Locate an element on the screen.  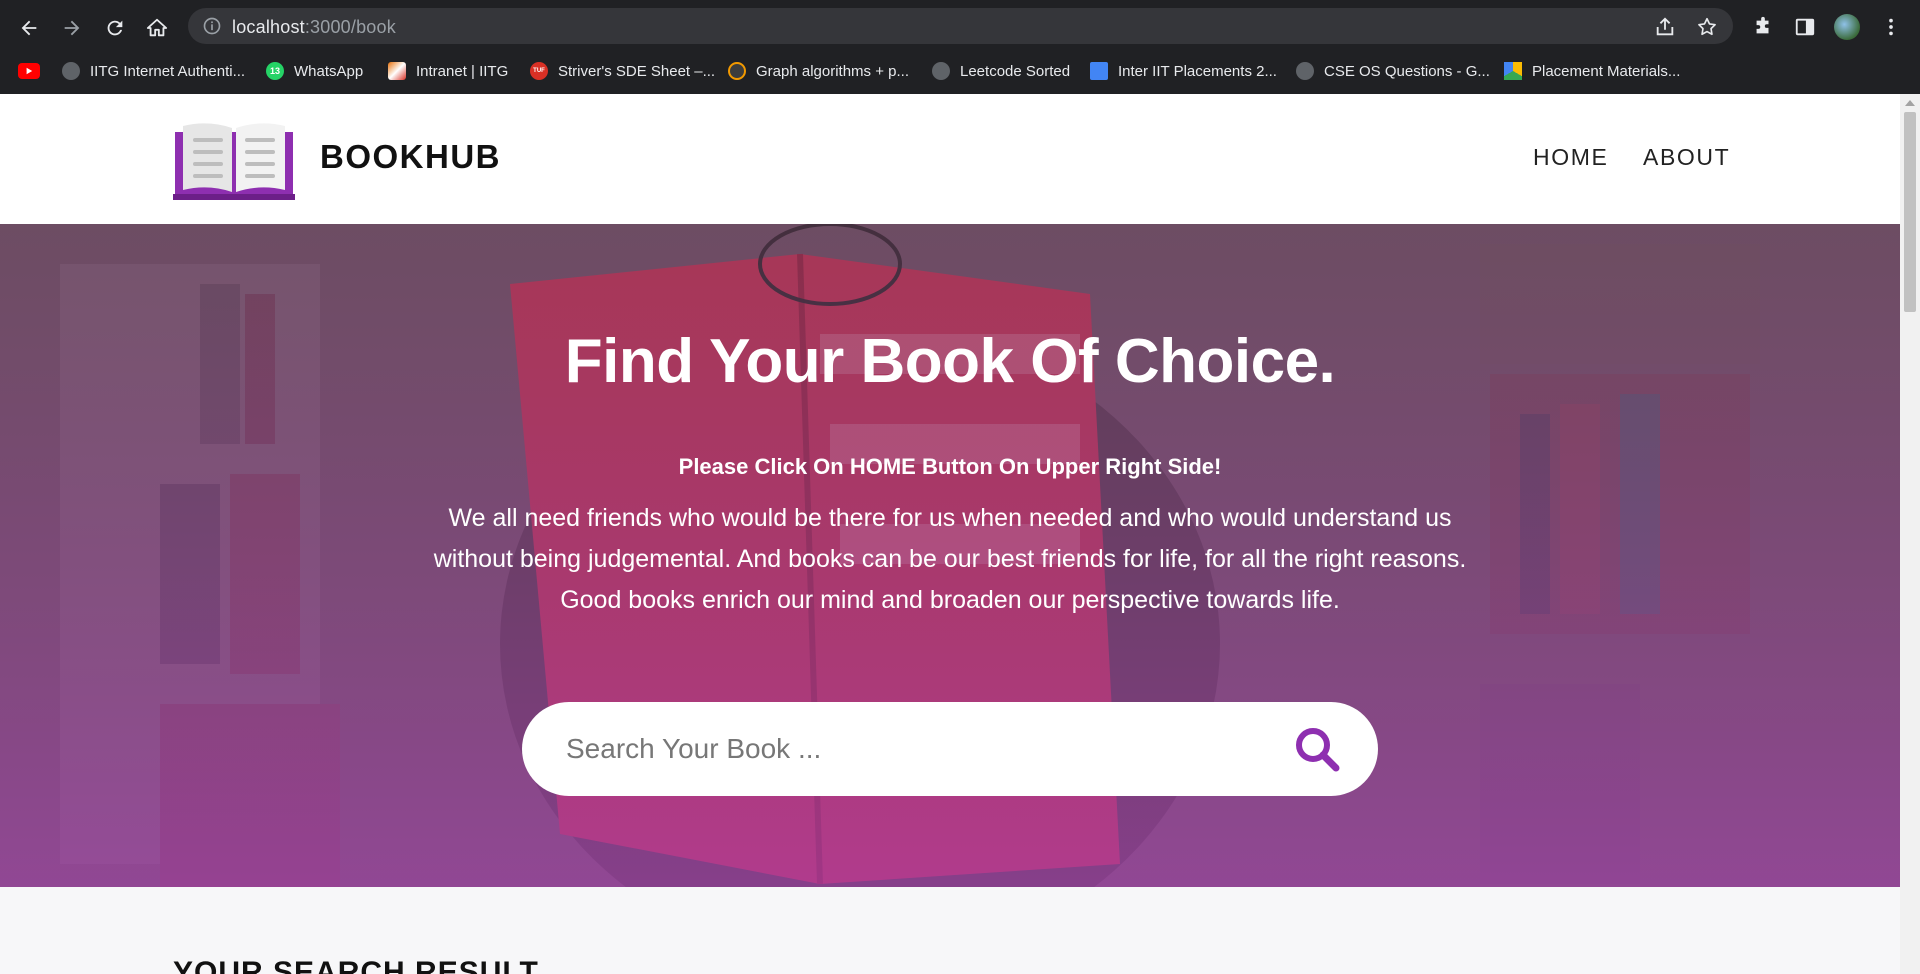
arrow-left-icon is located at coordinates (29, 28).